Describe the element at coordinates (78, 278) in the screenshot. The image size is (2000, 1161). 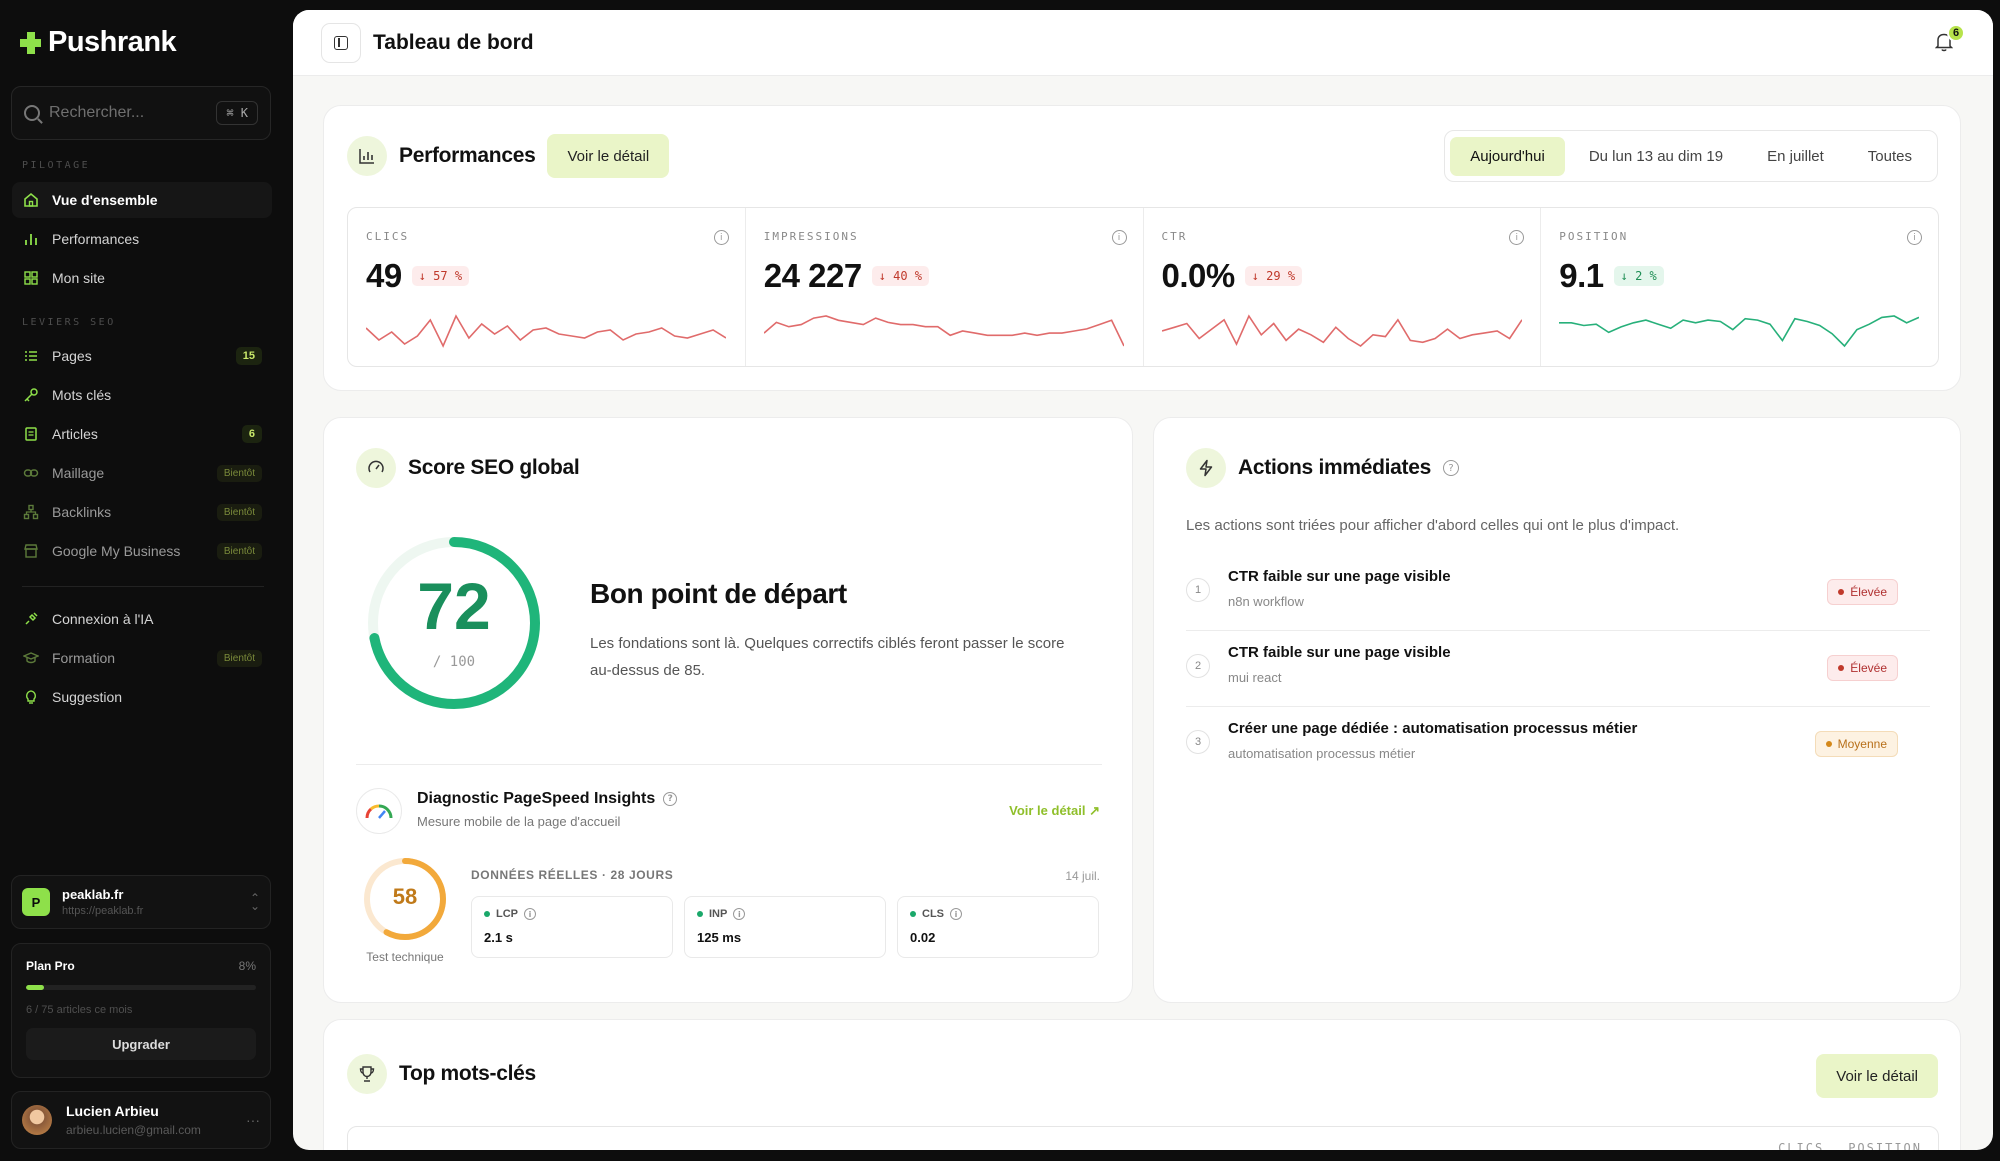
I see `sidebar-item-label: Mon site` at that location.